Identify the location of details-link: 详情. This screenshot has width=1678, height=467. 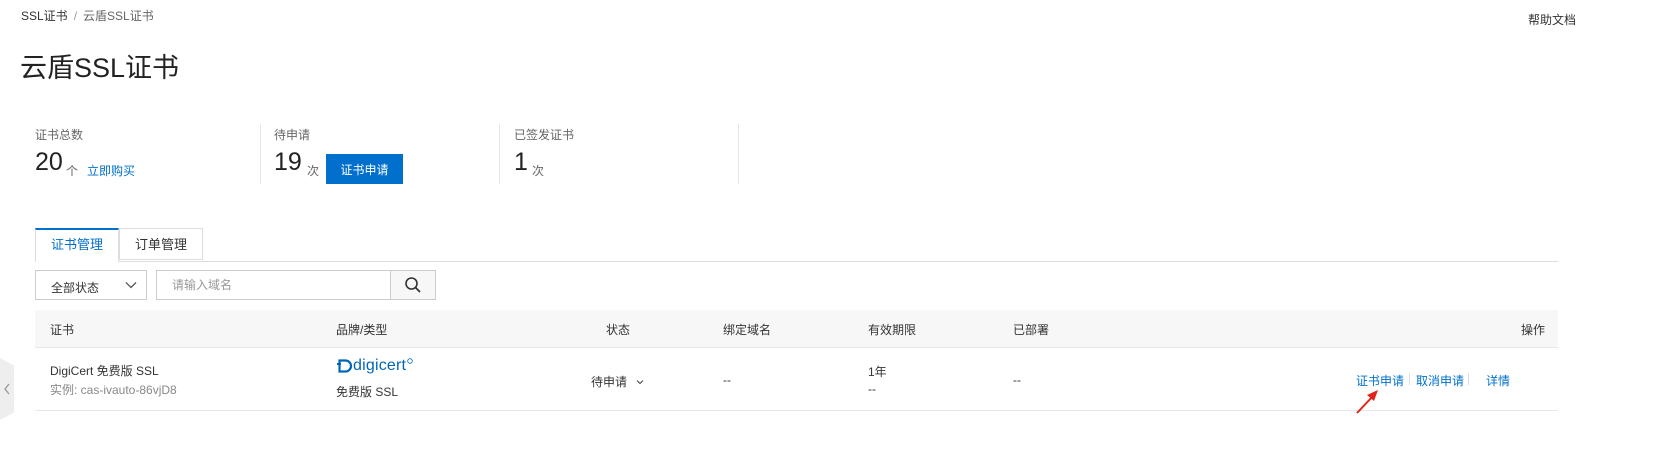
(1498, 380).